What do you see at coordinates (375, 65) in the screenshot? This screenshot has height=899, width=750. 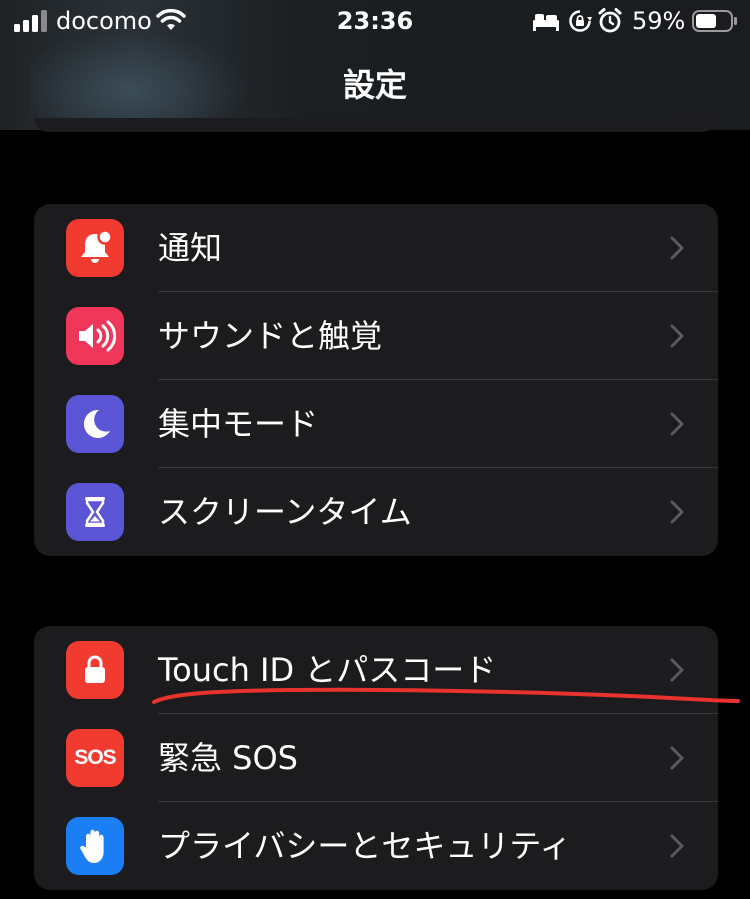 I see `navigation-header: docomo 23:36 59% 設定` at bounding box center [375, 65].